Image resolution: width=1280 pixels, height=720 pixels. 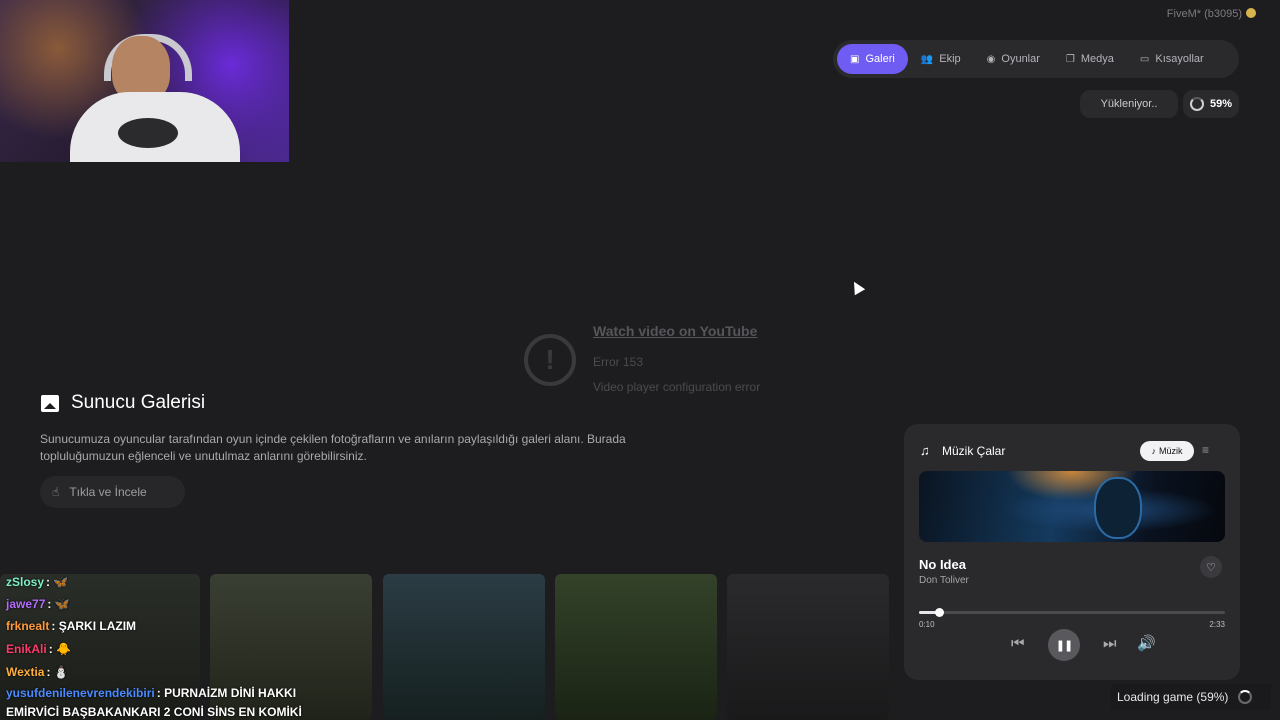 What do you see at coordinates (950, 59) in the screenshot?
I see `tab-label: Ekip` at bounding box center [950, 59].